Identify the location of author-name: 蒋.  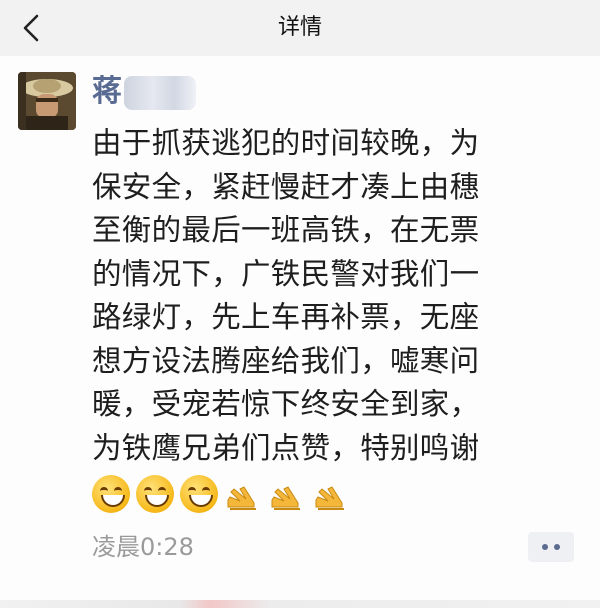
(144, 92).